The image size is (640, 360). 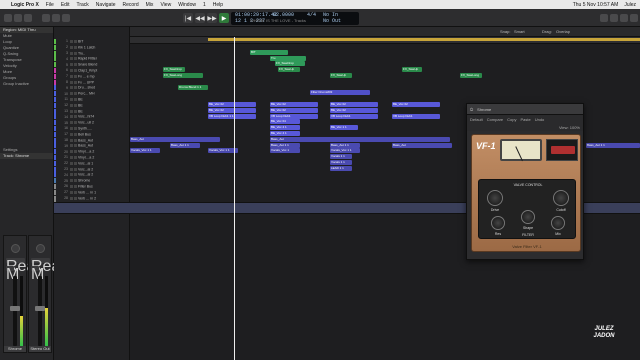 I want to click on track-row: 25 Shrome, so click(x=92, y=181).